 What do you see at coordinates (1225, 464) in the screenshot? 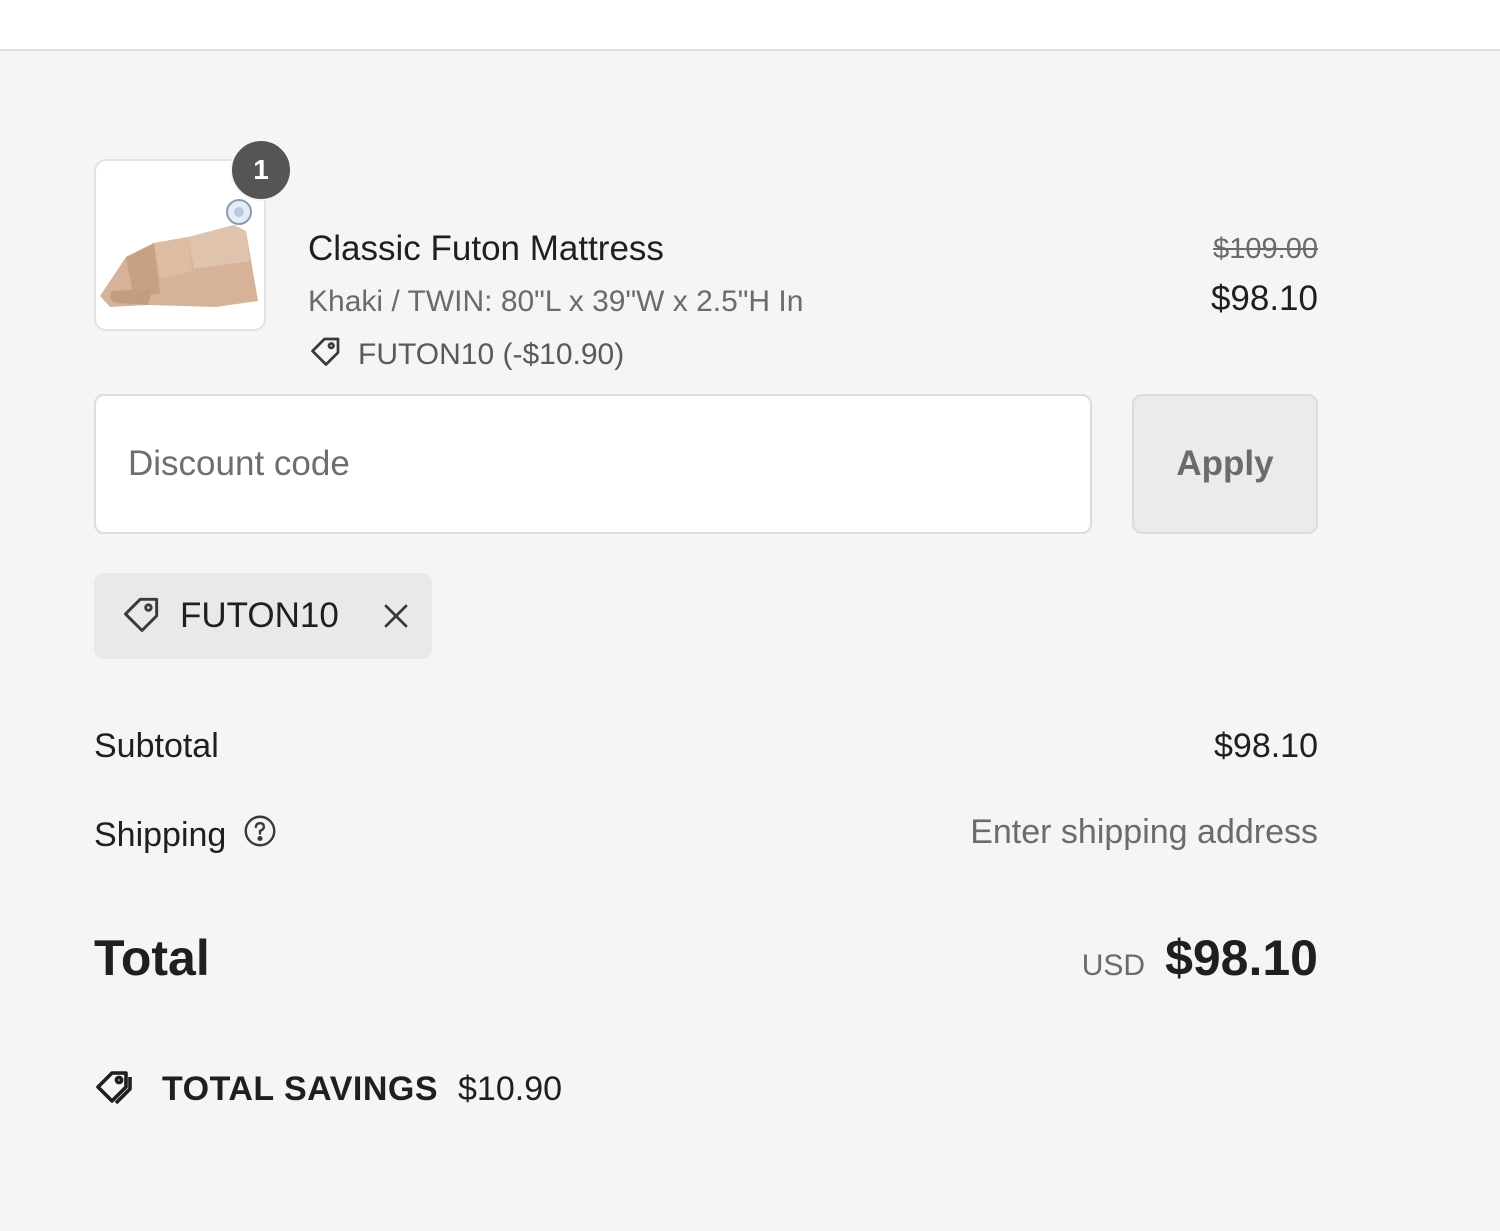
I see `apply-button: Apply` at bounding box center [1225, 464].